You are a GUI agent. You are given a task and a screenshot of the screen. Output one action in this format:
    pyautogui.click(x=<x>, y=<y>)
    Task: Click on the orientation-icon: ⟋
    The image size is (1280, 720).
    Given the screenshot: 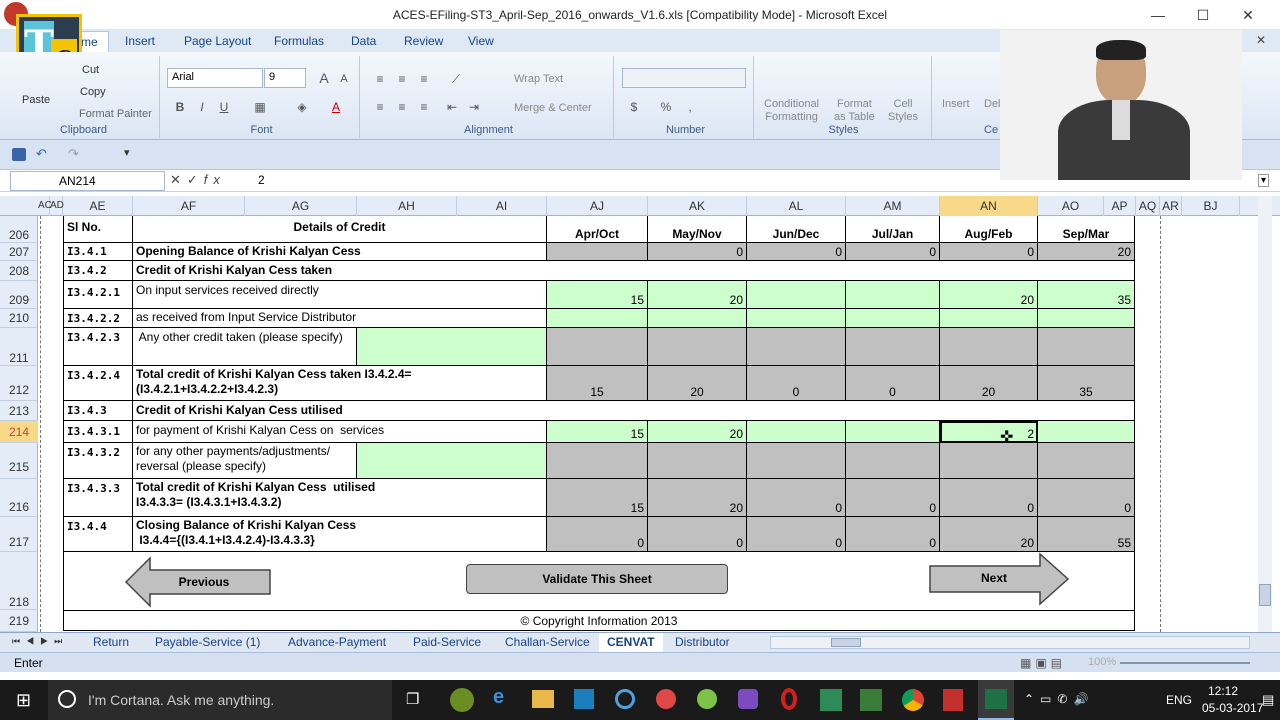 What is the action you would take?
    pyautogui.click(x=456, y=79)
    